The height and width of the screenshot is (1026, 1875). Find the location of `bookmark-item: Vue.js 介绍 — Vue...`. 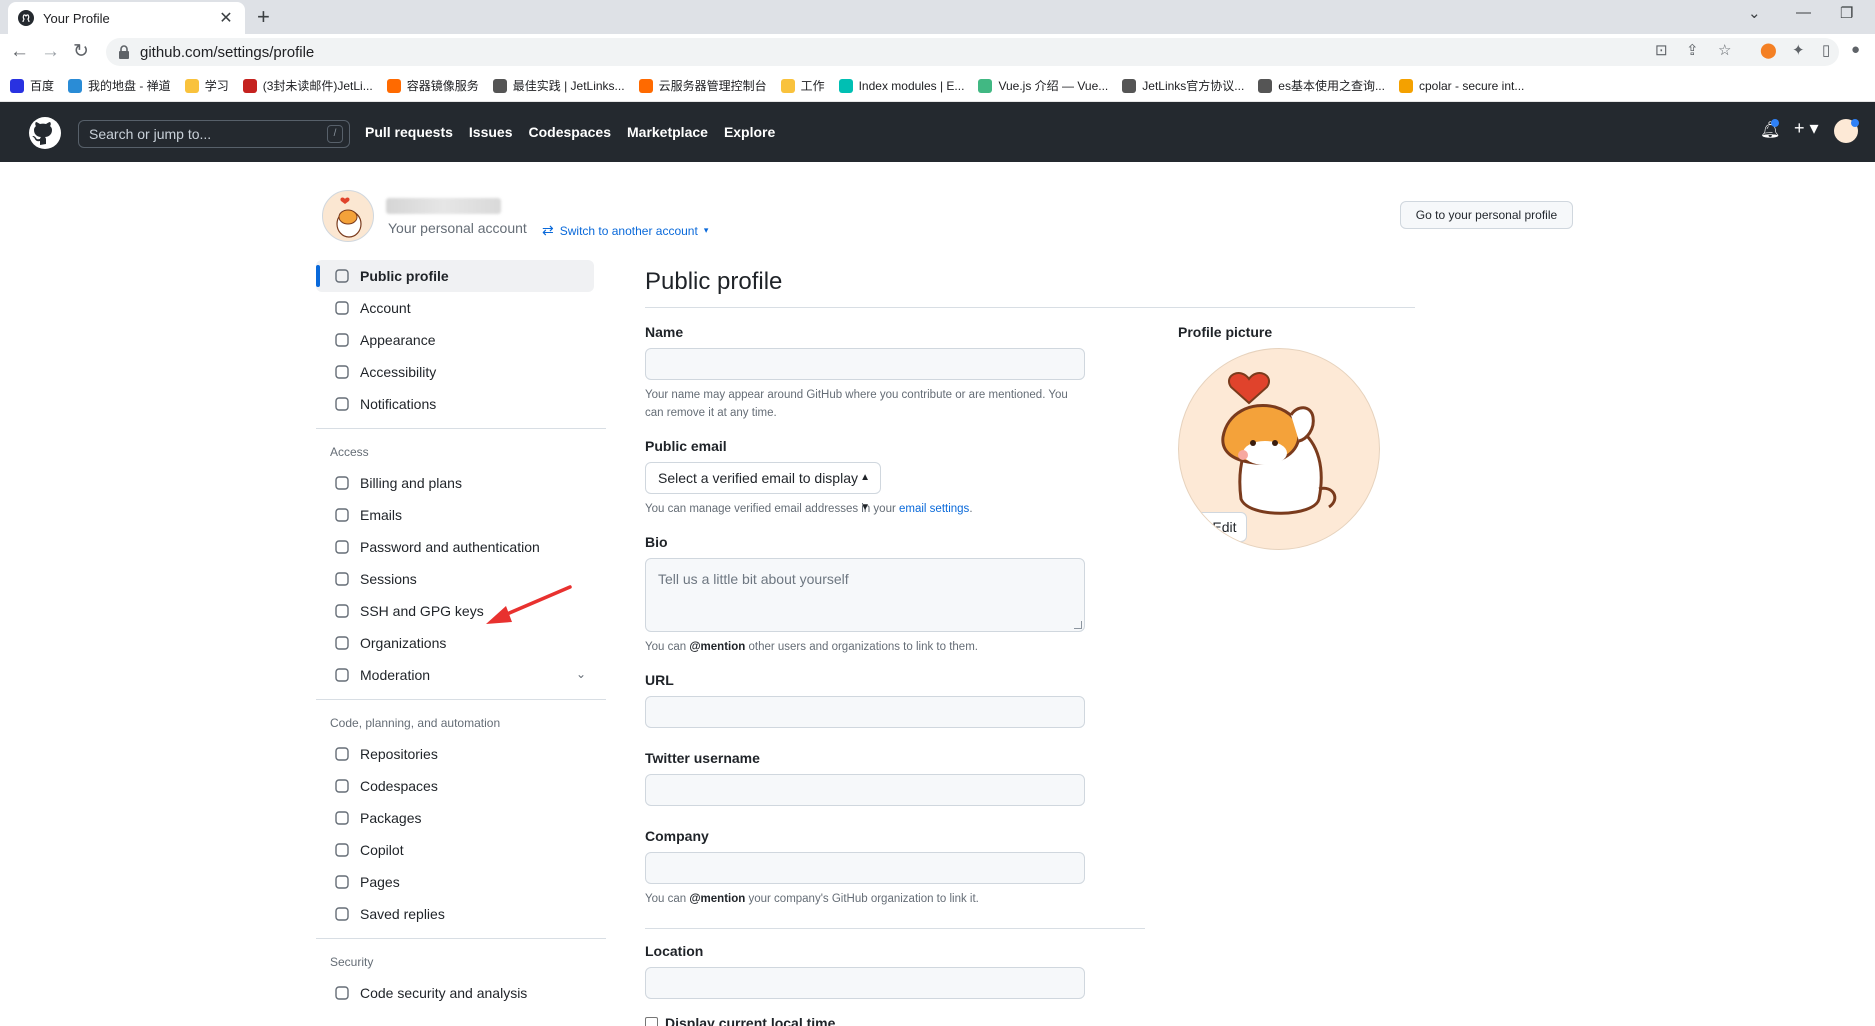

bookmark-item: Vue.js 介绍 — Vue... is located at coordinates (1043, 85).